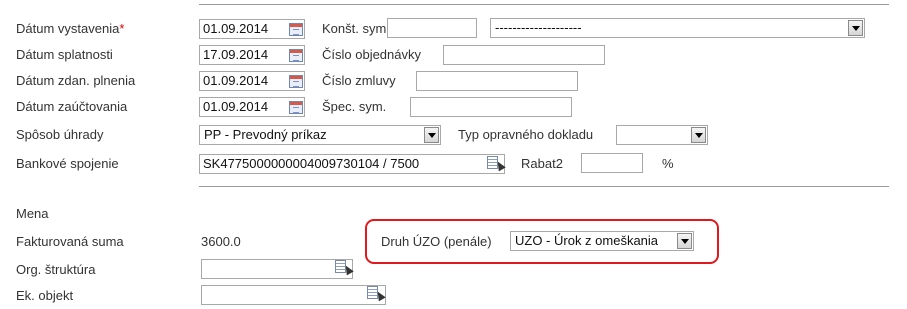 The image size is (907, 309). What do you see at coordinates (45, 295) in the screenshot?
I see `ek-objekt-label: Ek. objekt` at bounding box center [45, 295].